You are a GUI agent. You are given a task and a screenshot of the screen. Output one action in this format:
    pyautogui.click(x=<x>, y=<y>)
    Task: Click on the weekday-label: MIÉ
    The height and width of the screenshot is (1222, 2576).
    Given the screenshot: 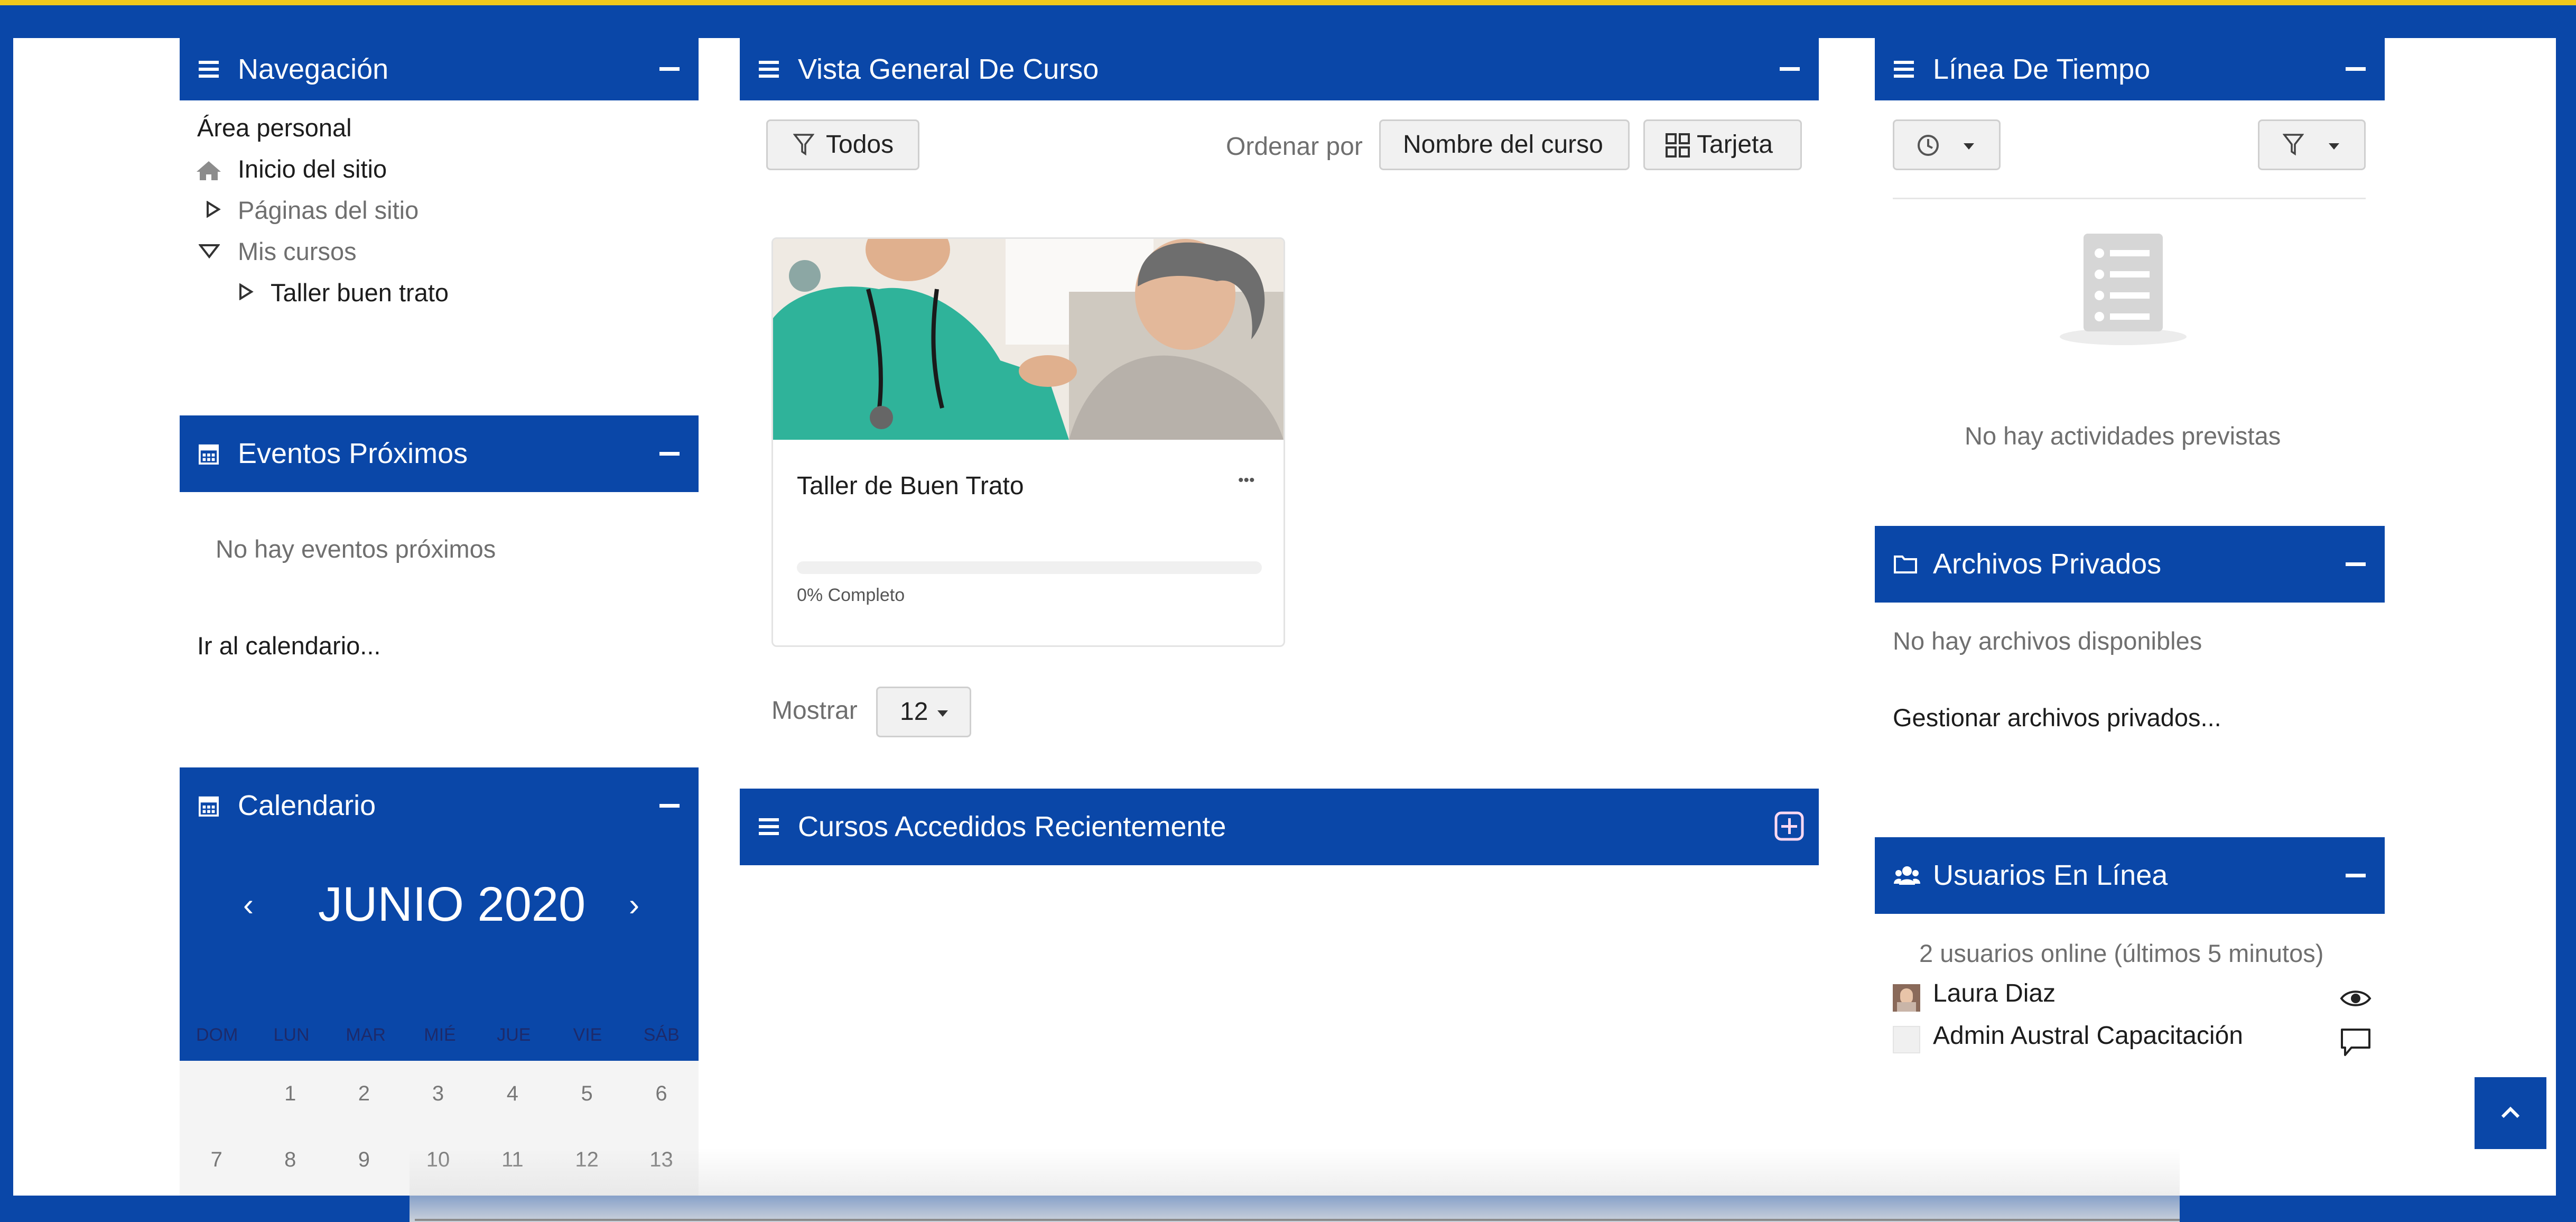 What is the action you would take?
    pyautogui.click(x=440, y=1035)
    